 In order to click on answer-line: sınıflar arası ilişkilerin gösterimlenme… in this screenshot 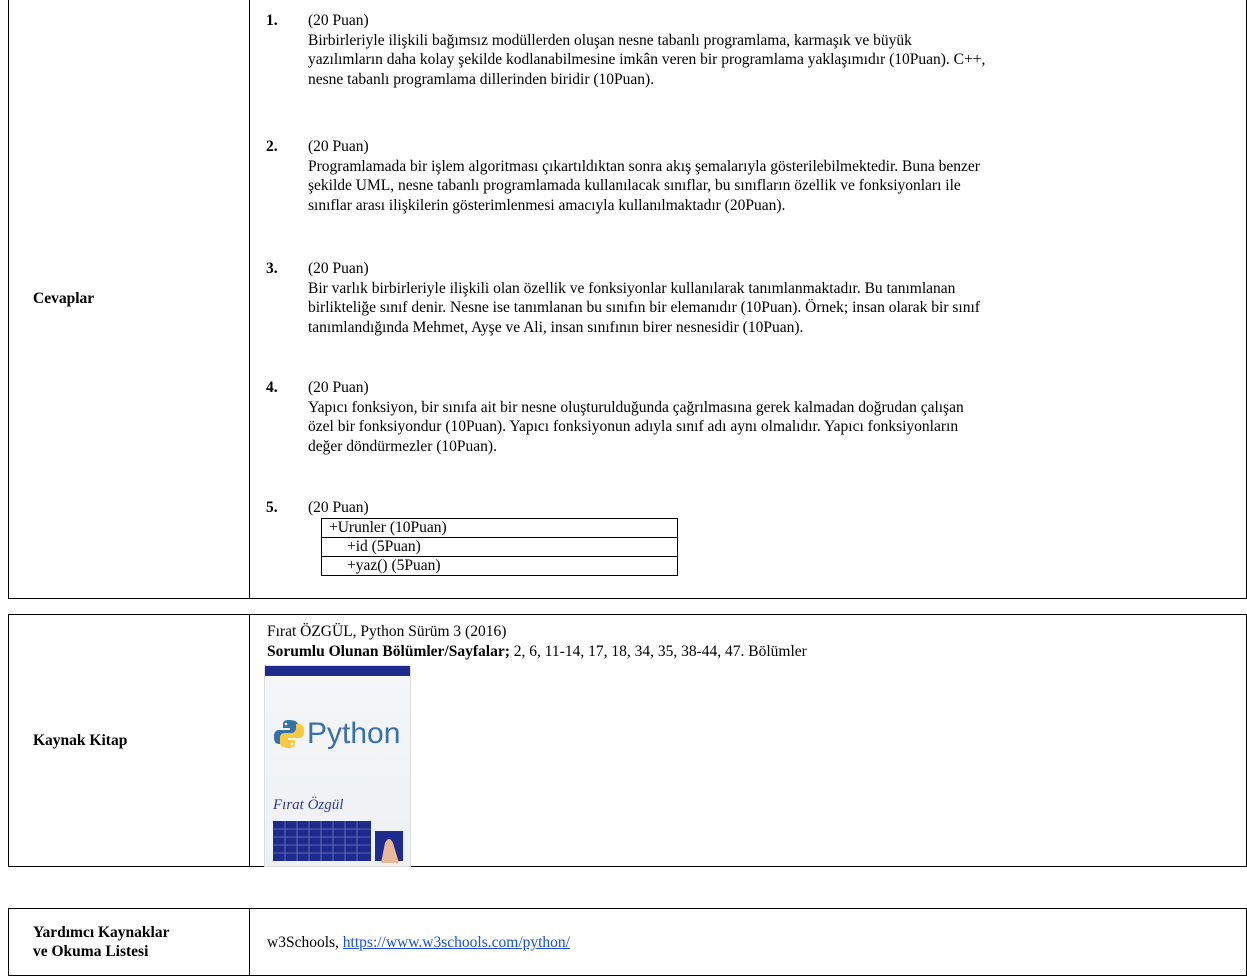, I will do `click(547, 205)`.